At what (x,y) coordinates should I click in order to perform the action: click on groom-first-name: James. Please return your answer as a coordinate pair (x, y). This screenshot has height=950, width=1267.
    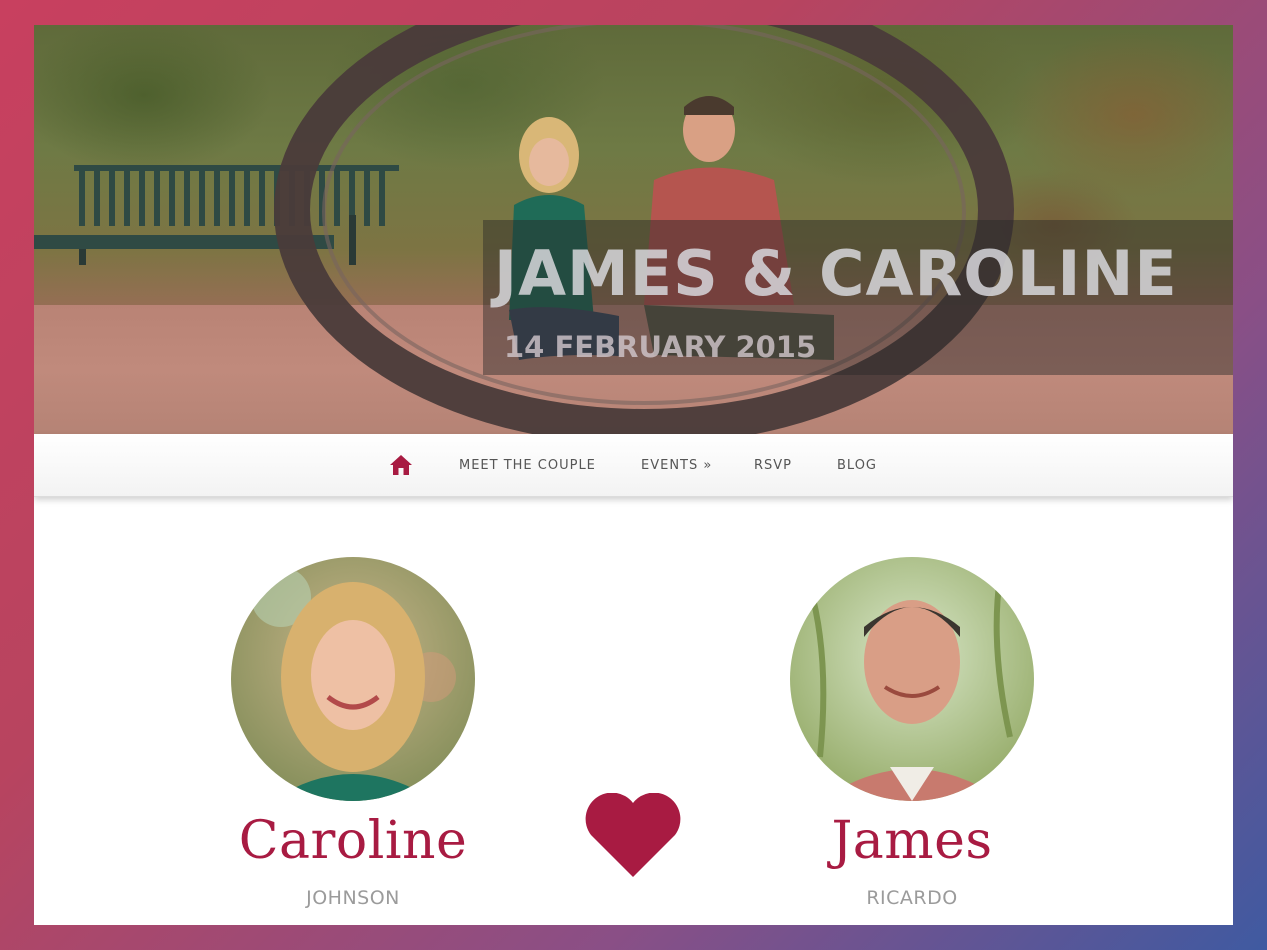
    Looking at the image, I should click on (912, 841).